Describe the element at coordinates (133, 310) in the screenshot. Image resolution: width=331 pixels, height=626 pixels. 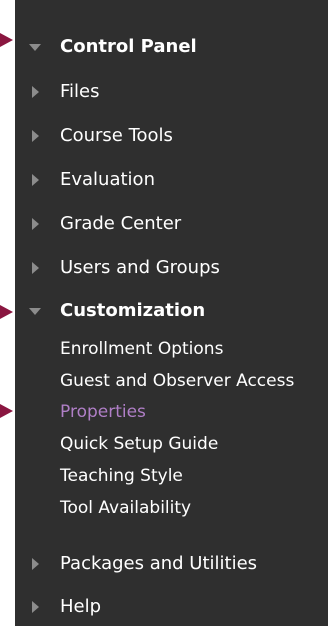
I see `menu-section-label: Customization` at that location.